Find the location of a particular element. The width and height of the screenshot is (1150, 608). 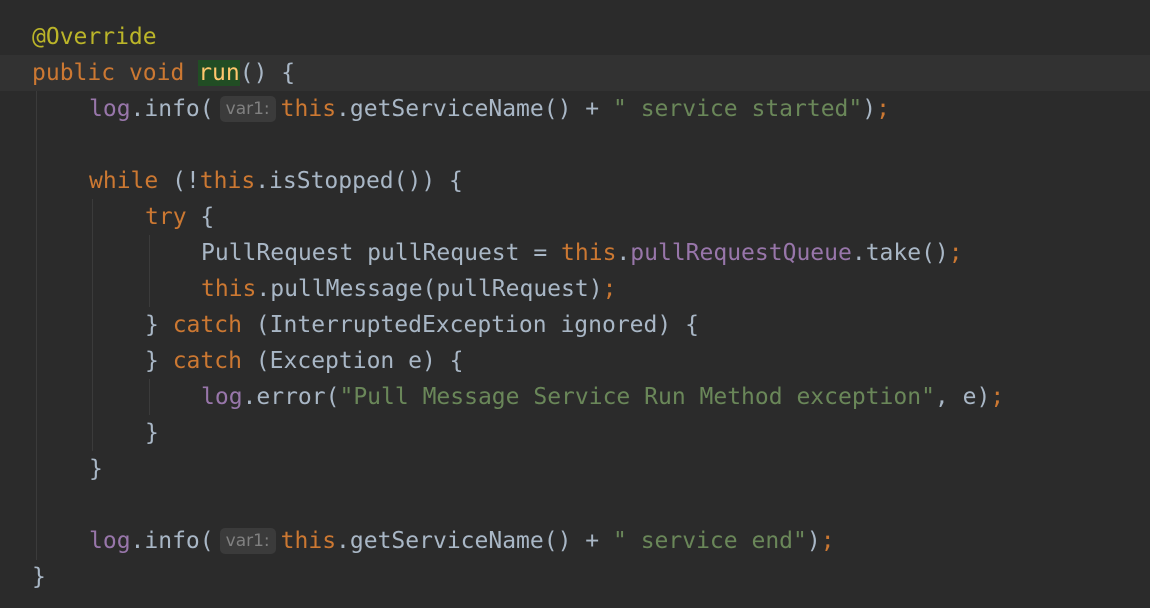

pull-request-declaration: PullRequest pullRequest = is located at coordinates (381, 253).